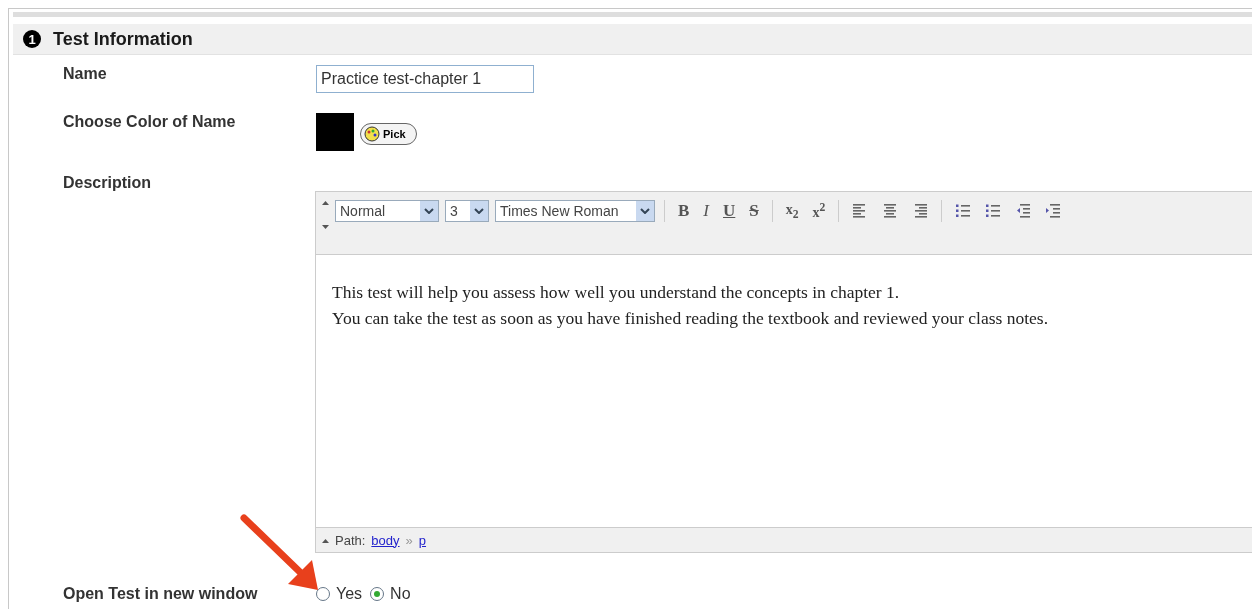  I want to click on paragraph: You can take the test as soon as you have finished reading the textbook and reviewed your class notes., so click(691, 318).